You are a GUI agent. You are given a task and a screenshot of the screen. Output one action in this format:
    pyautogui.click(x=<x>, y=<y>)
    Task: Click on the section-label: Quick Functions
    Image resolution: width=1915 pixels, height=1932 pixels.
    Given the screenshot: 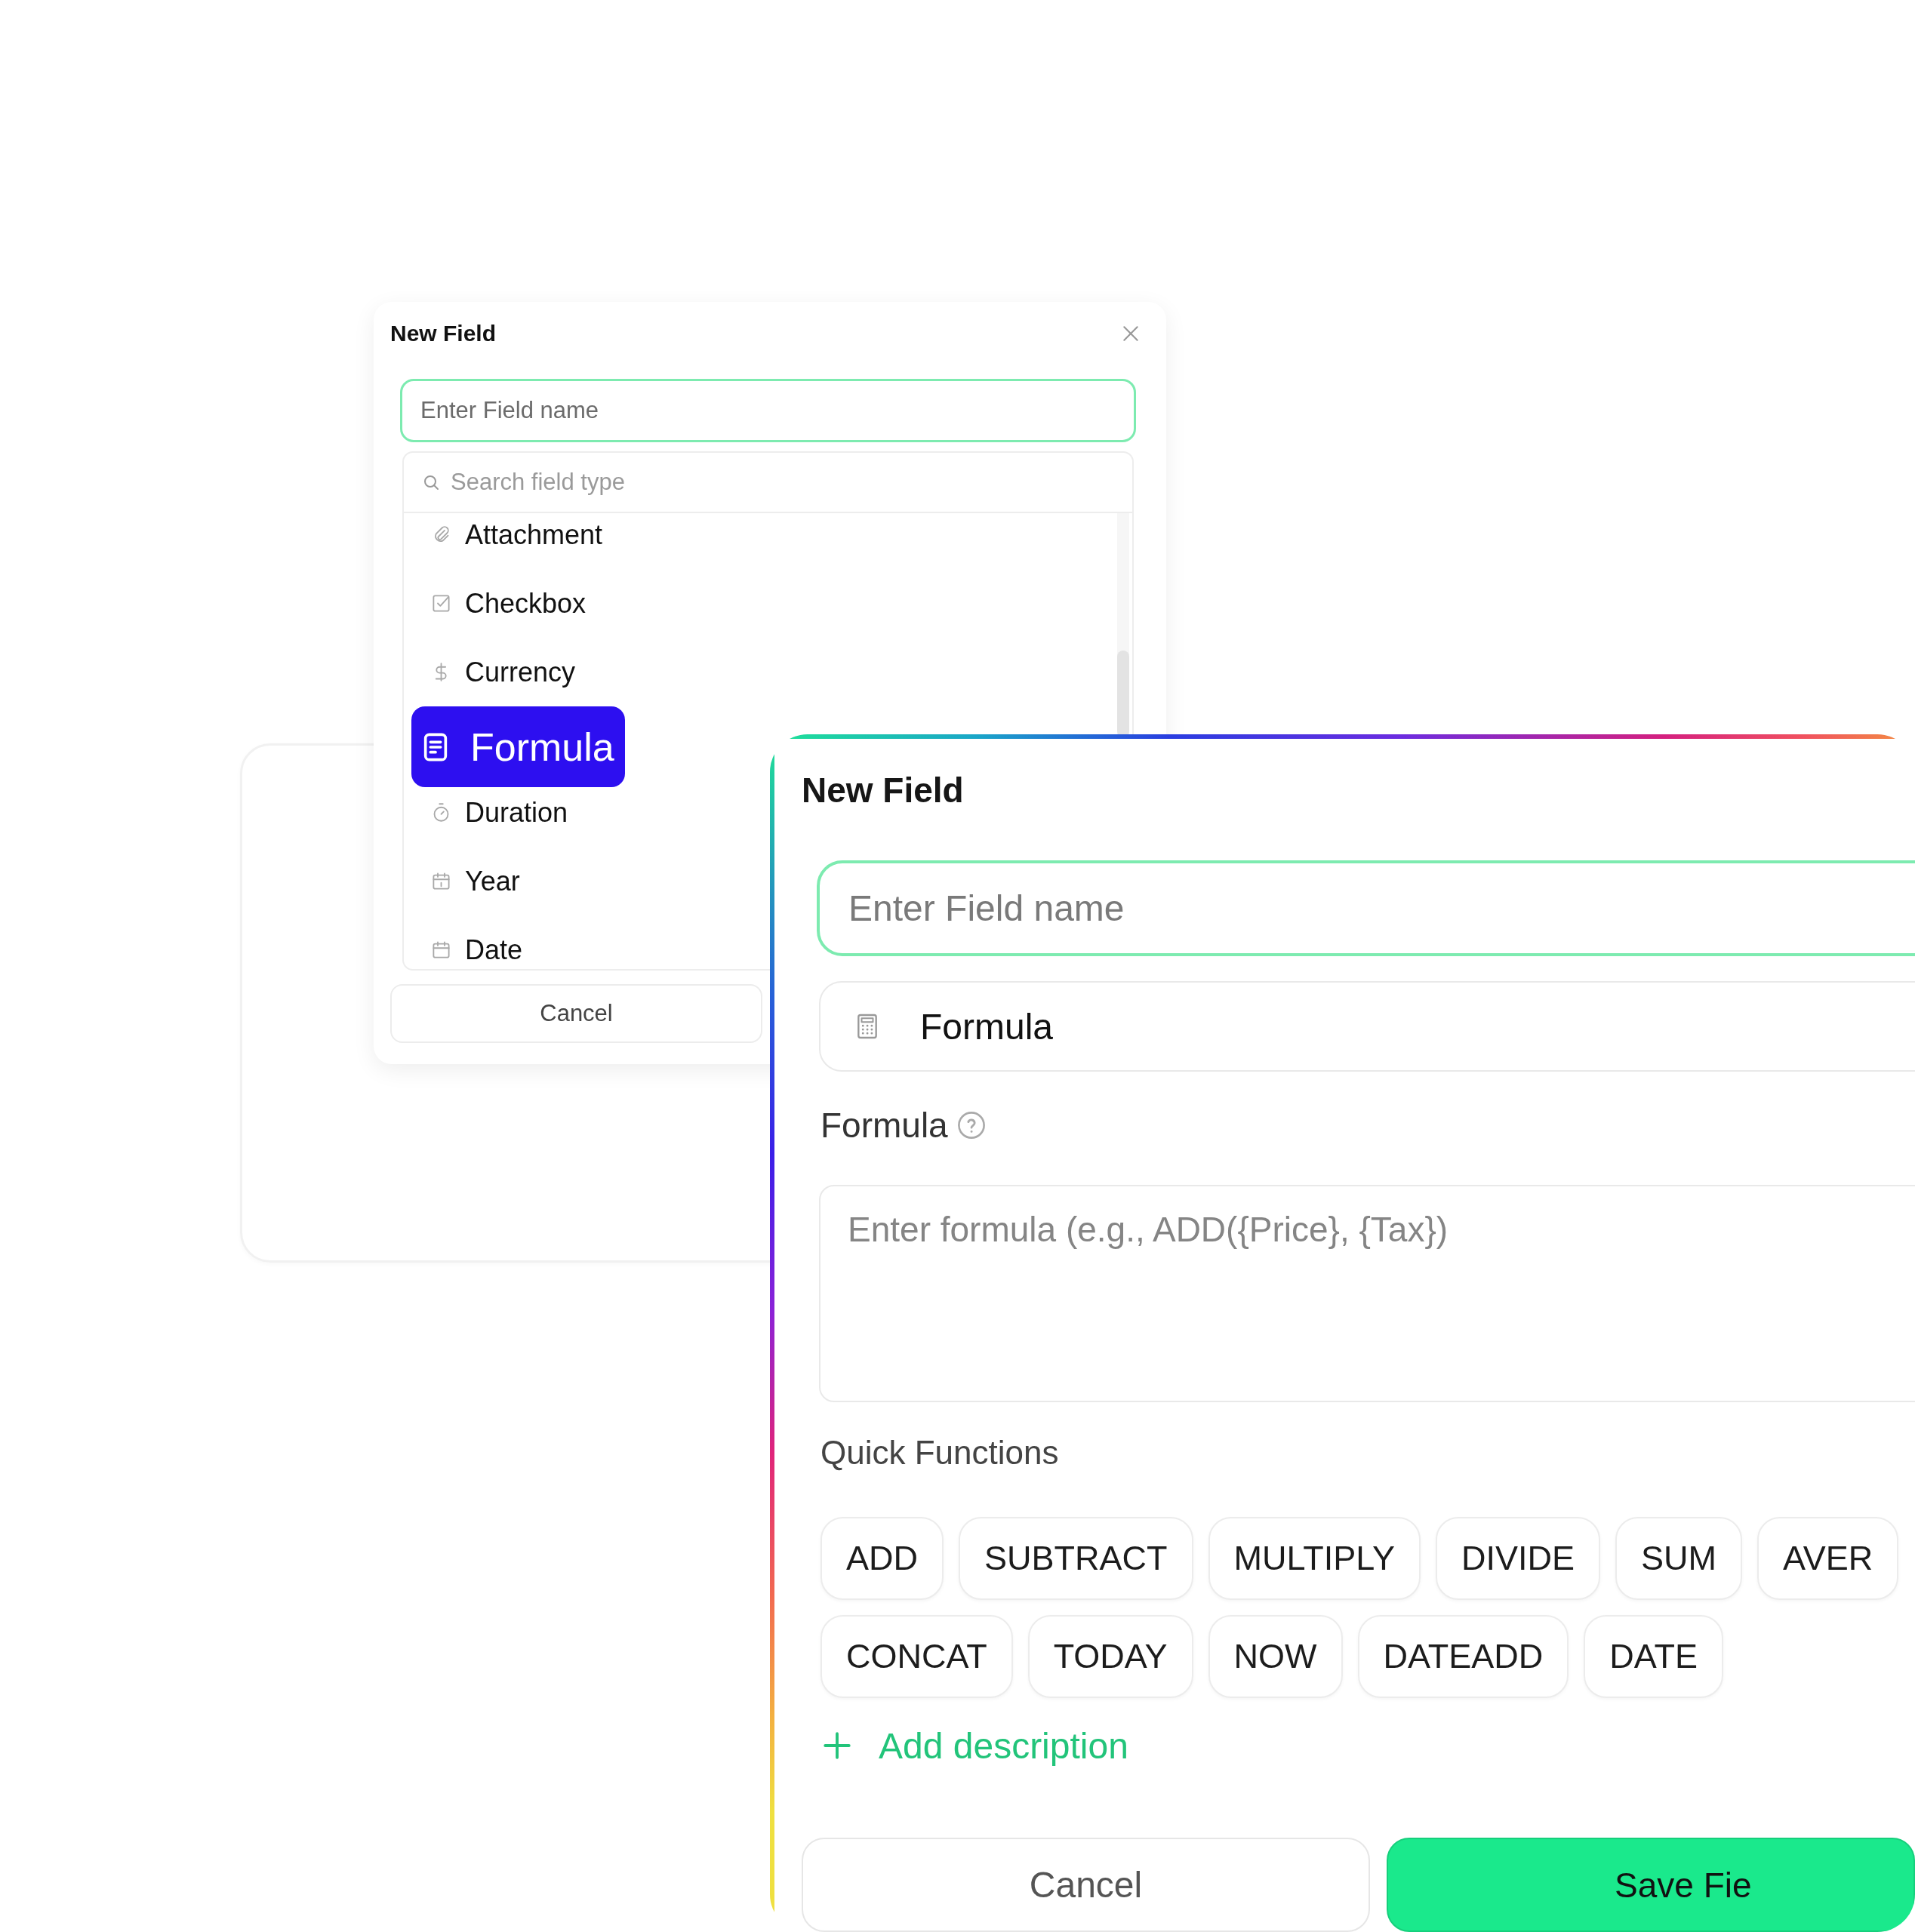 What is the action you would take?
    pyautogui.click(x=940, y=1452)
    